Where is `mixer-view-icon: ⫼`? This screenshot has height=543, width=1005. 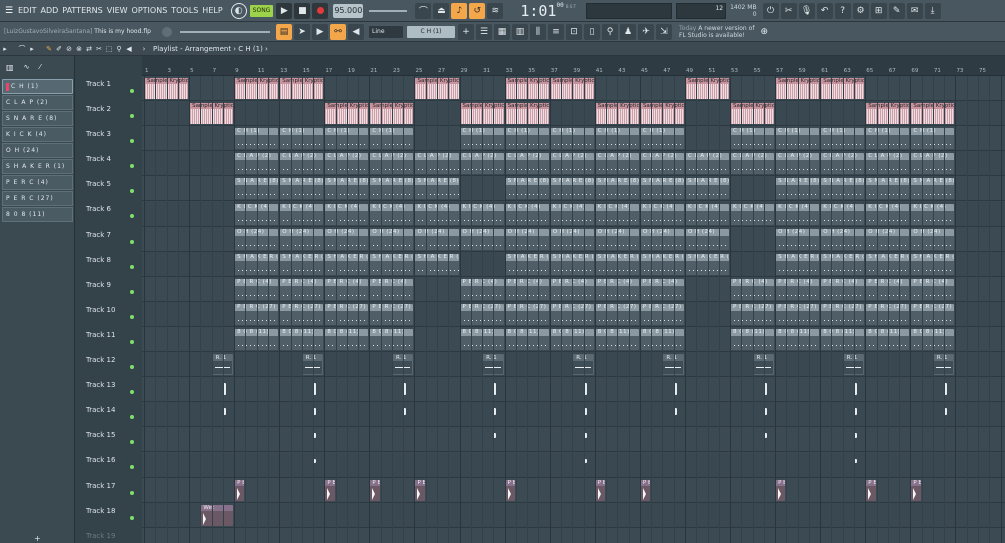 mixer-view-icon: ⫼ is located at coordinates (538, 31).